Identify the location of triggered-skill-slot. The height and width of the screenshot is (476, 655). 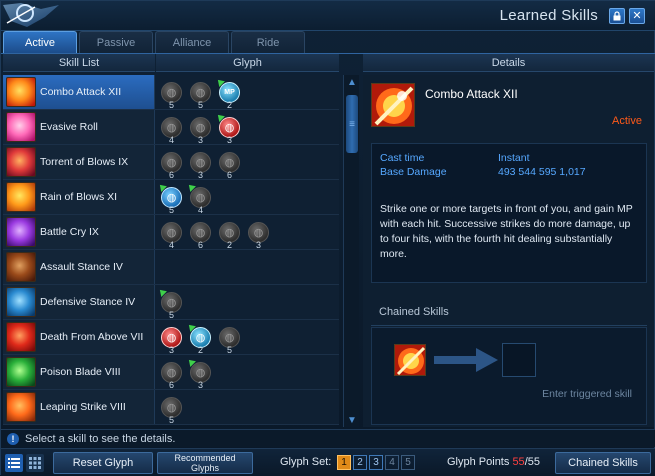
(519, 360).